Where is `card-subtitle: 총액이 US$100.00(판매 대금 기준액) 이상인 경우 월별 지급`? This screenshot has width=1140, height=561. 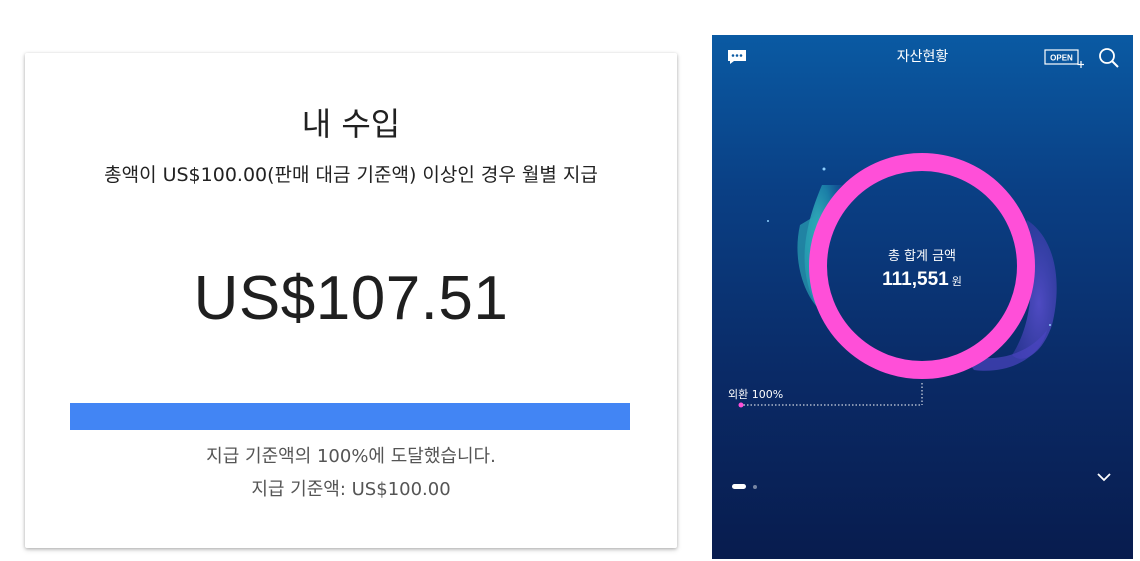
card-subtitle: 총액이 US$100.00(판매 대금 기준액) 이상인 경우 월별 지급 is located at coordinates (351, 175).